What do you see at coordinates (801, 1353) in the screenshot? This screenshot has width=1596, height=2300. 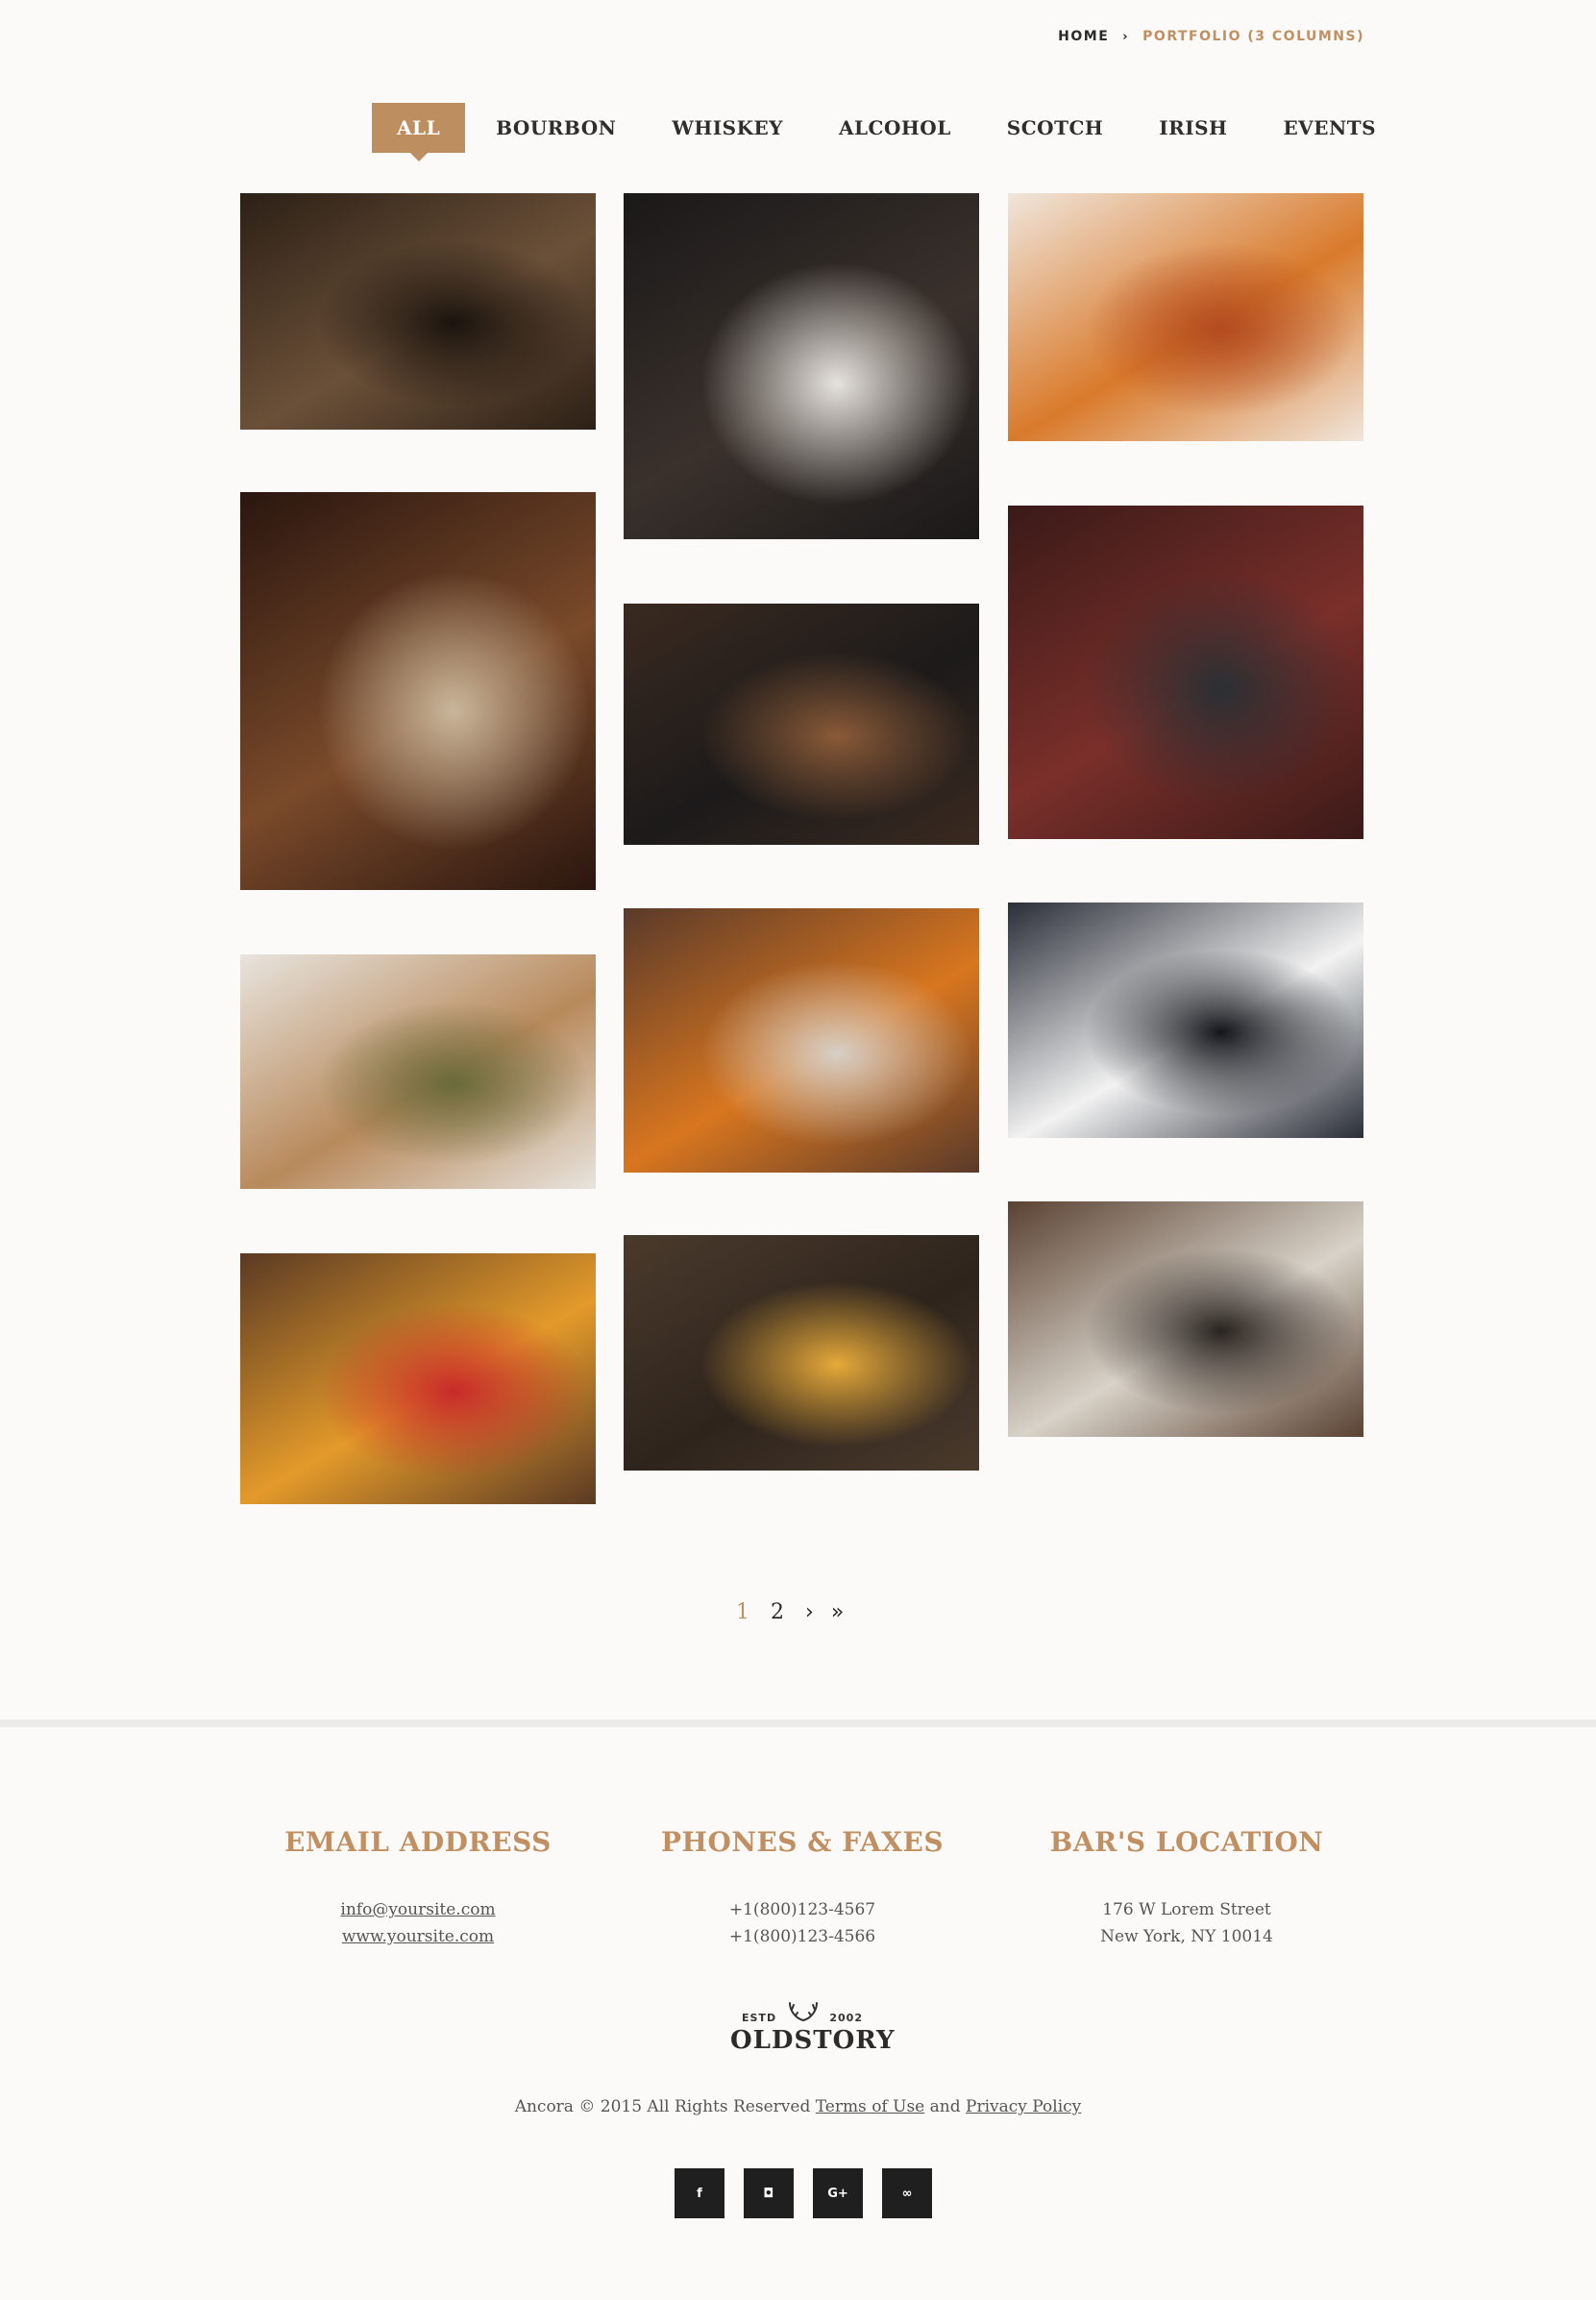 I see `two-whiskey-glasses-photo` at bounding box center [801, 1353].